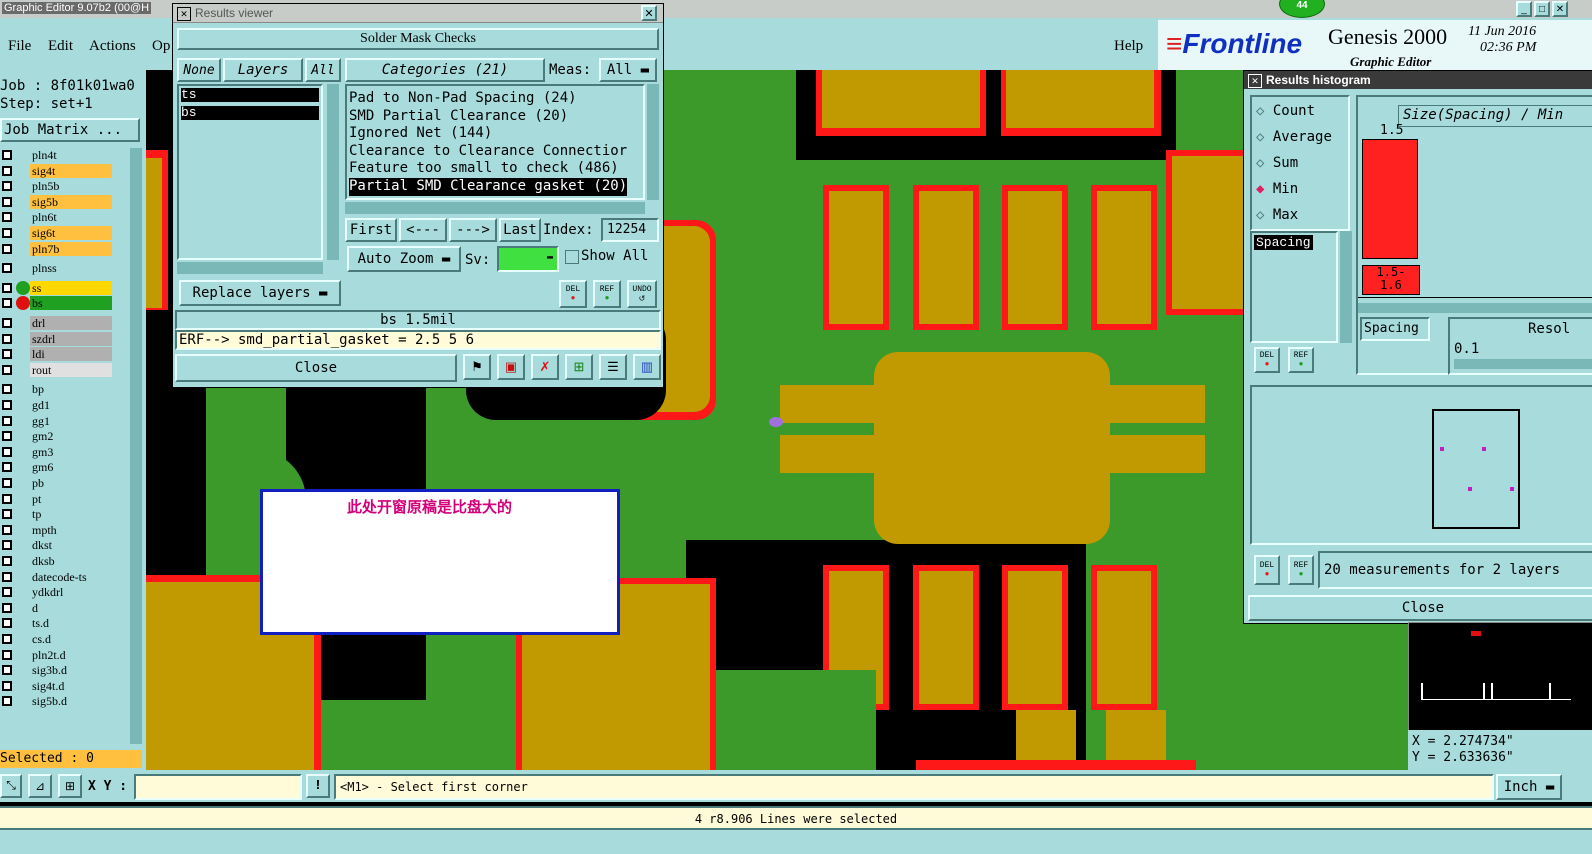  What do you see at coordinates (58, 607) in the screenshot?
I see `layer-row: d` at bounding box center [58, 607].